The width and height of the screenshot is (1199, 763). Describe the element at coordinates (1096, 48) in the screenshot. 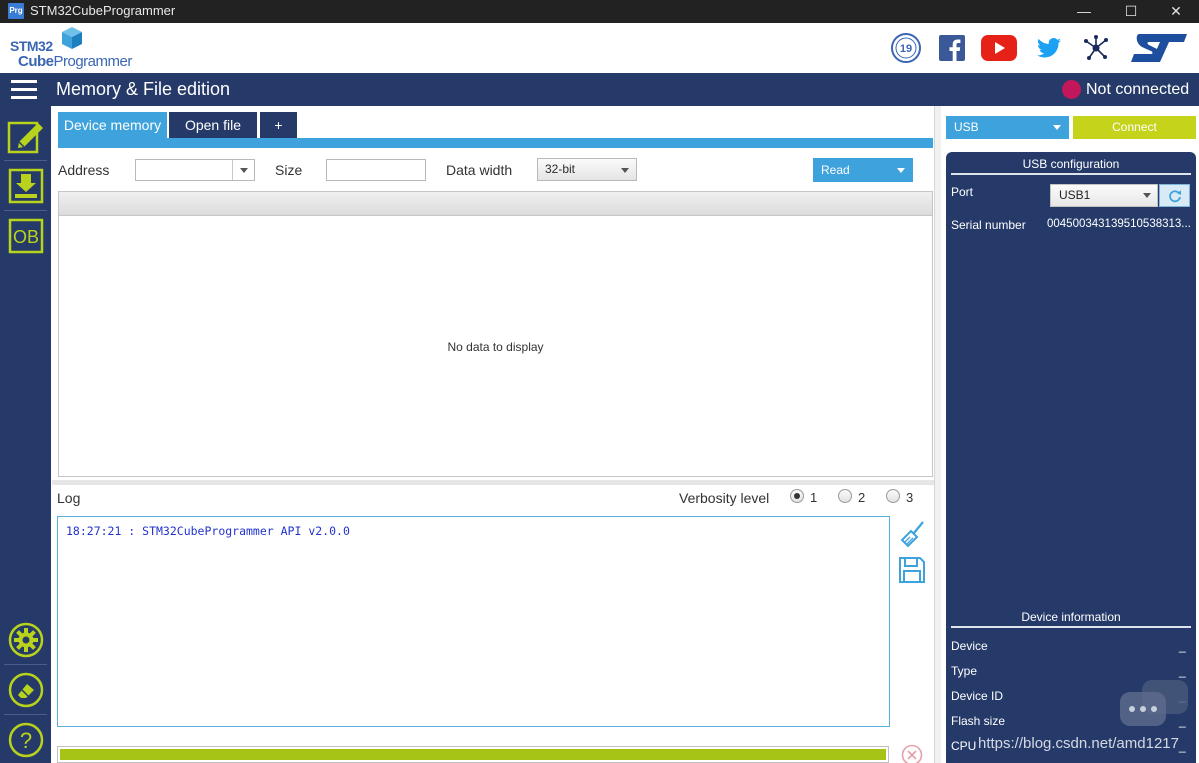

I see `network-icon` at that location.